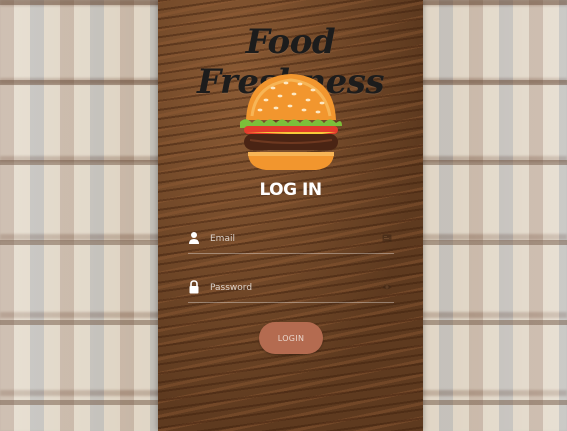 This screenshot has height=431, width=567. Describe the element at coordinates (387, 238) in the screenshot. I see `id-card-icon` at that location.